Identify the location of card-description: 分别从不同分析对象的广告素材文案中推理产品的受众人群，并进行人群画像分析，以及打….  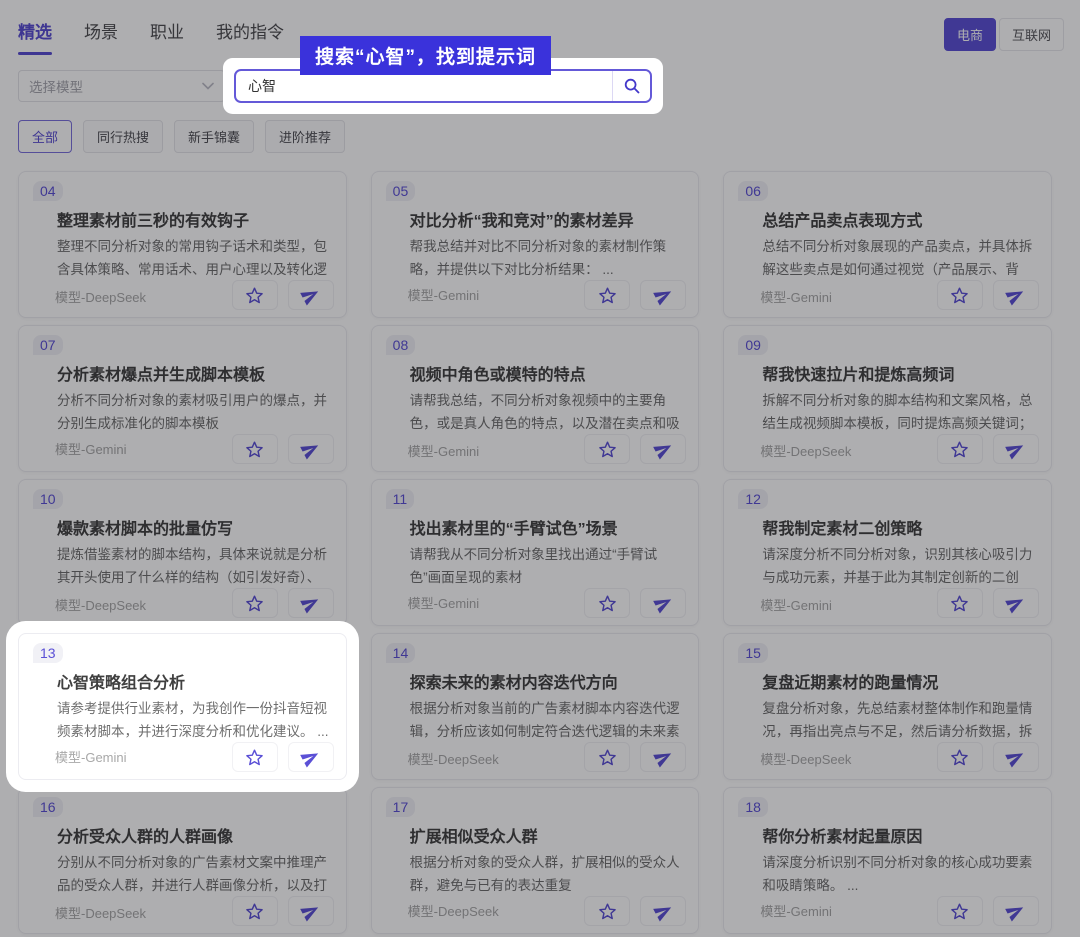
(192, 874).